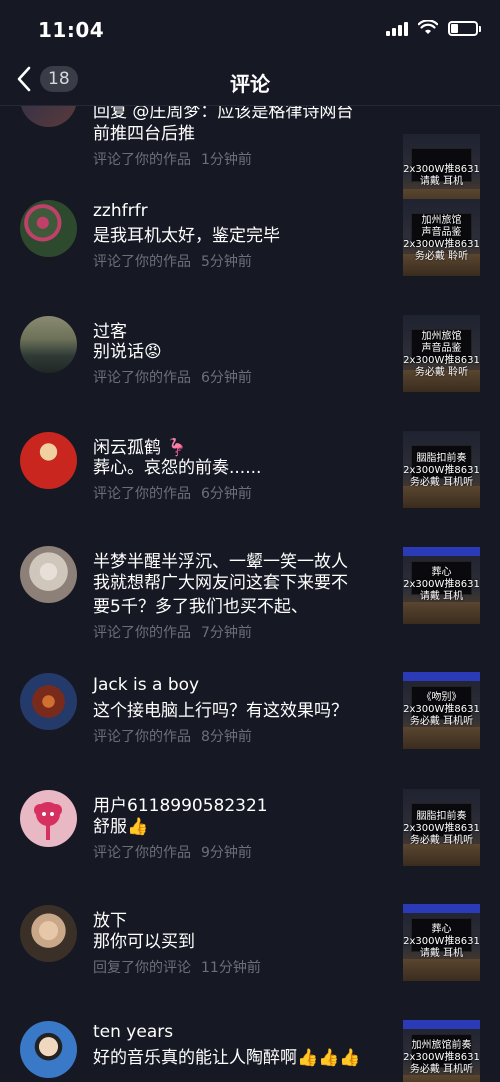 Image resolution: width=500 pixels, height=1082 pixels. I want to click on thumbs-up-icon: 👍, so click(138, 827).